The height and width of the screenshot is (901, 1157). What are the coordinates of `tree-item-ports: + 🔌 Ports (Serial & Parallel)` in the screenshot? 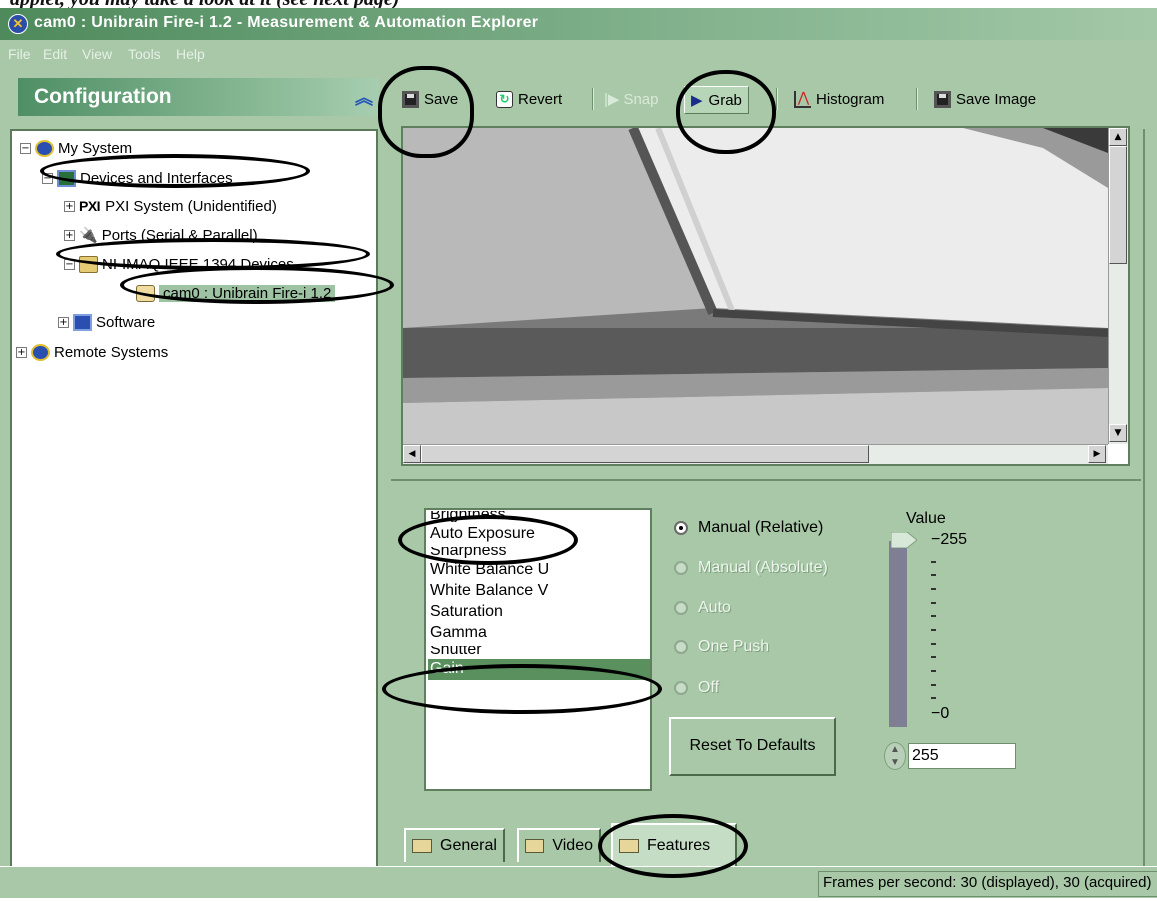 It's located at (161, 235).